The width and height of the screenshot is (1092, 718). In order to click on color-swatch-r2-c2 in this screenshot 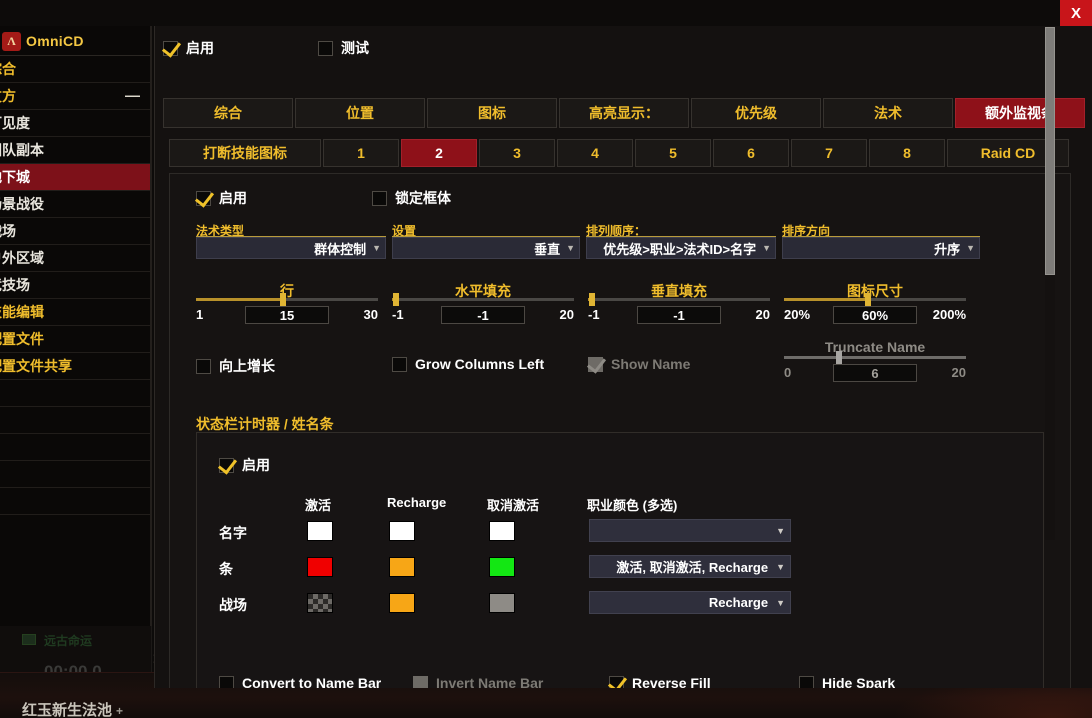, I will do `click(502, 603)`.